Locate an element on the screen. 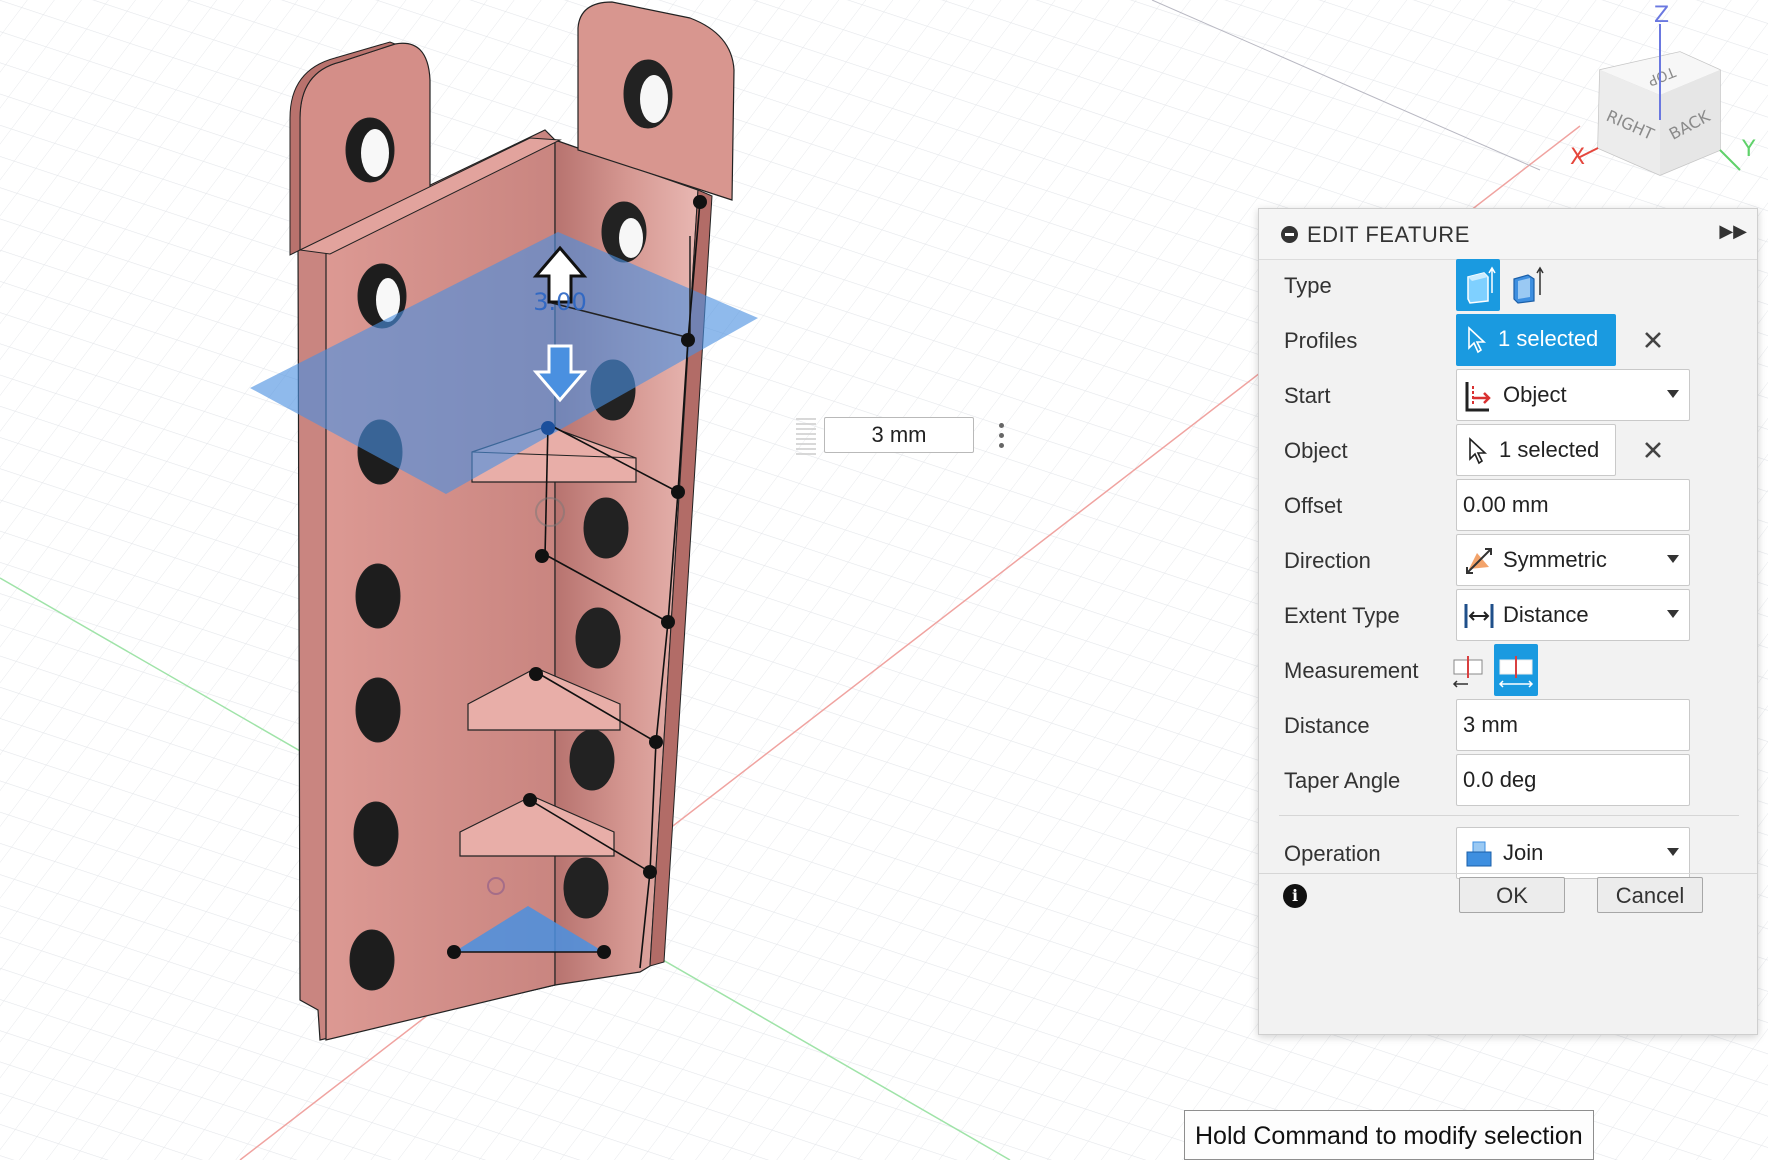 The image size is (1768, 1161). axis-x-label: X is located at coordinates (1577, 157).